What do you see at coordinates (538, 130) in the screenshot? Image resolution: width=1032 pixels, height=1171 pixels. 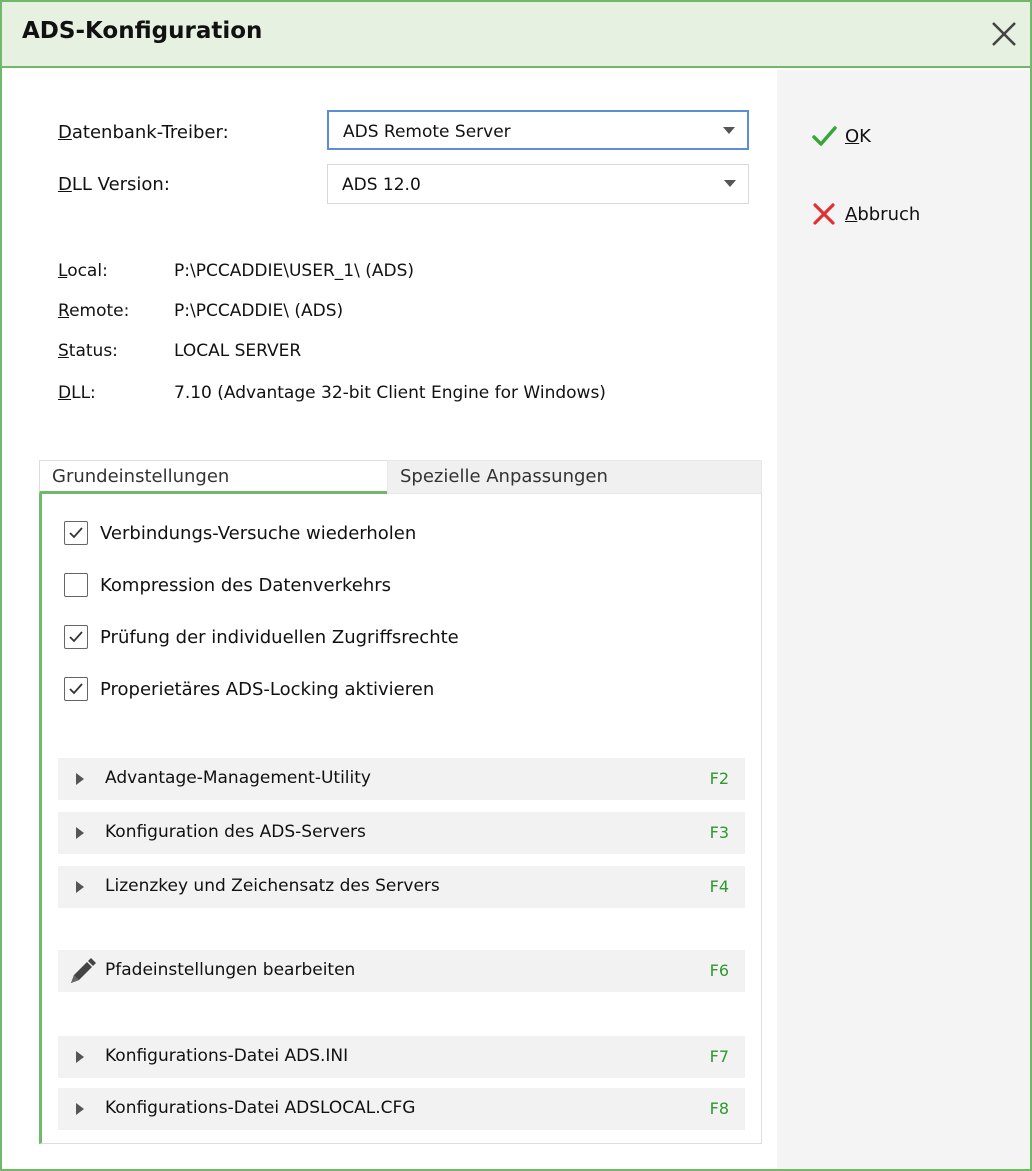 I see `driver-select: ADS Remote Server` at bounding box center [538, 130].